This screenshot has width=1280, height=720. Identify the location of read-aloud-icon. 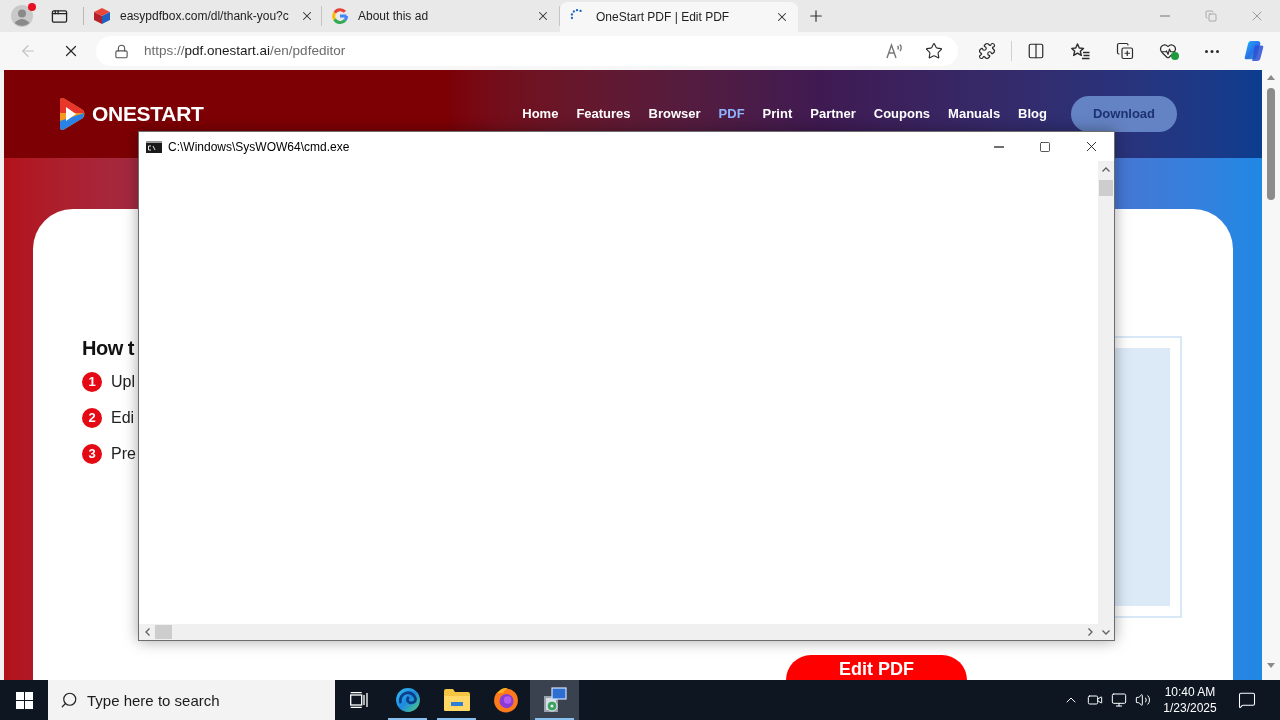
(894, 51).